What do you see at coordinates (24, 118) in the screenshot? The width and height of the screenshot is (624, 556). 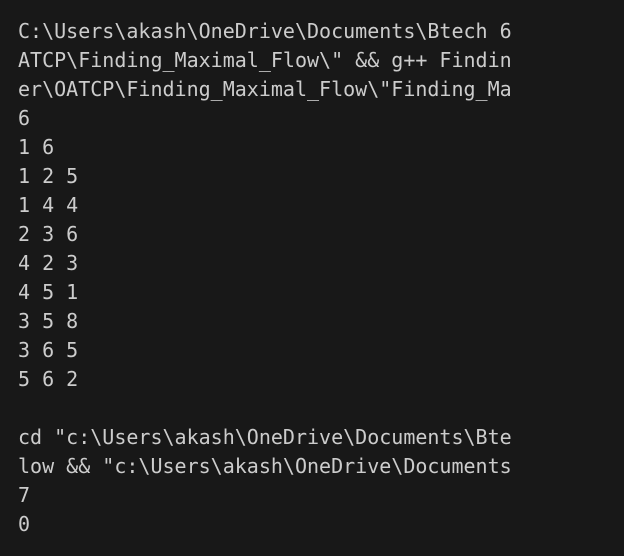 I see `terminal-line-input-node-count: 6` at bounding box center [24, 118].